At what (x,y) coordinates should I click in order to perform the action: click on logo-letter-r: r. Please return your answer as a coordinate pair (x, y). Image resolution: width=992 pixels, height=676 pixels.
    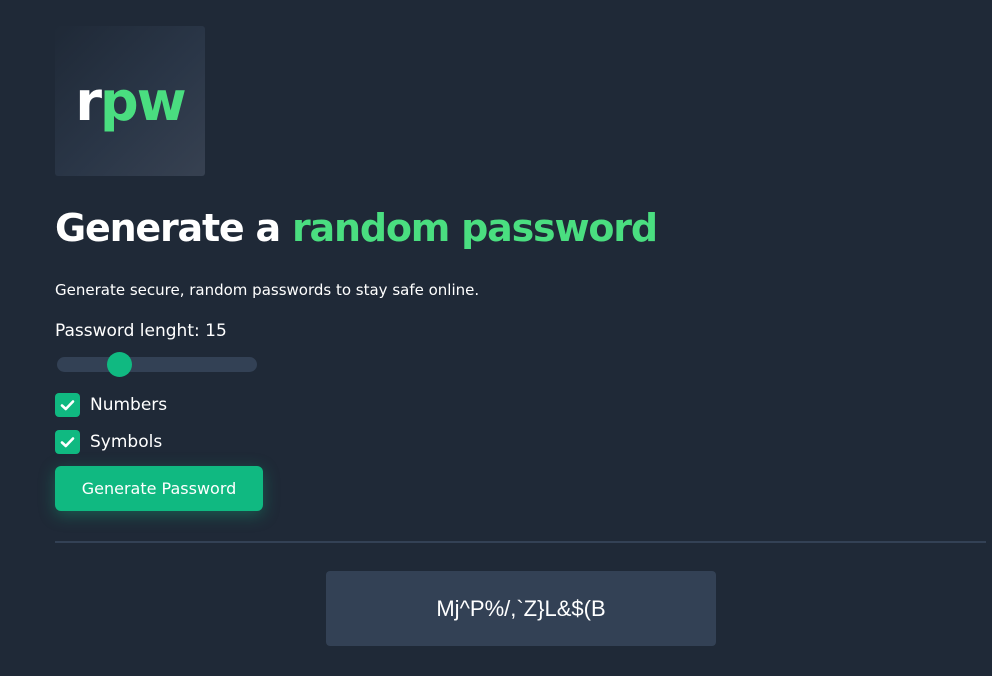
    Looking at the image, I should click on (88, 101).